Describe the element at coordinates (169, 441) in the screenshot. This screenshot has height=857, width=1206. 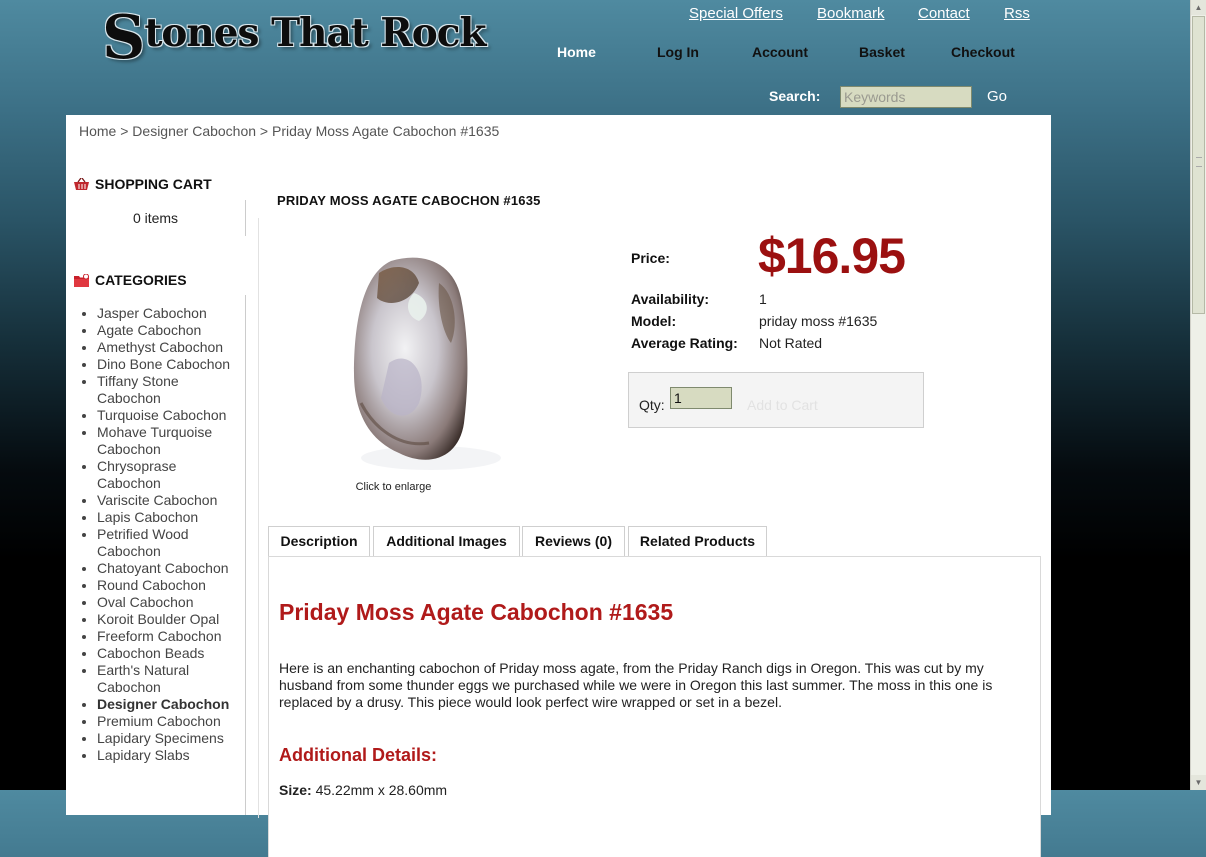
I see `category-item: Mohave Turquoise Cabochon` at that location.